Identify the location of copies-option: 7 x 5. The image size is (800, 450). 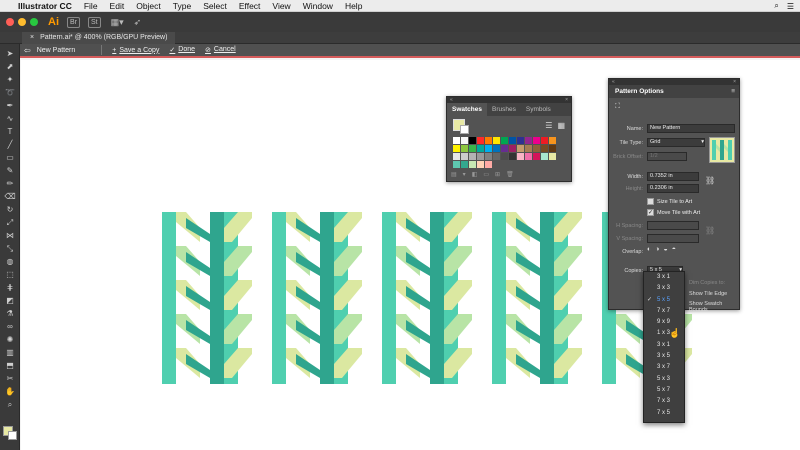
(664, 413).